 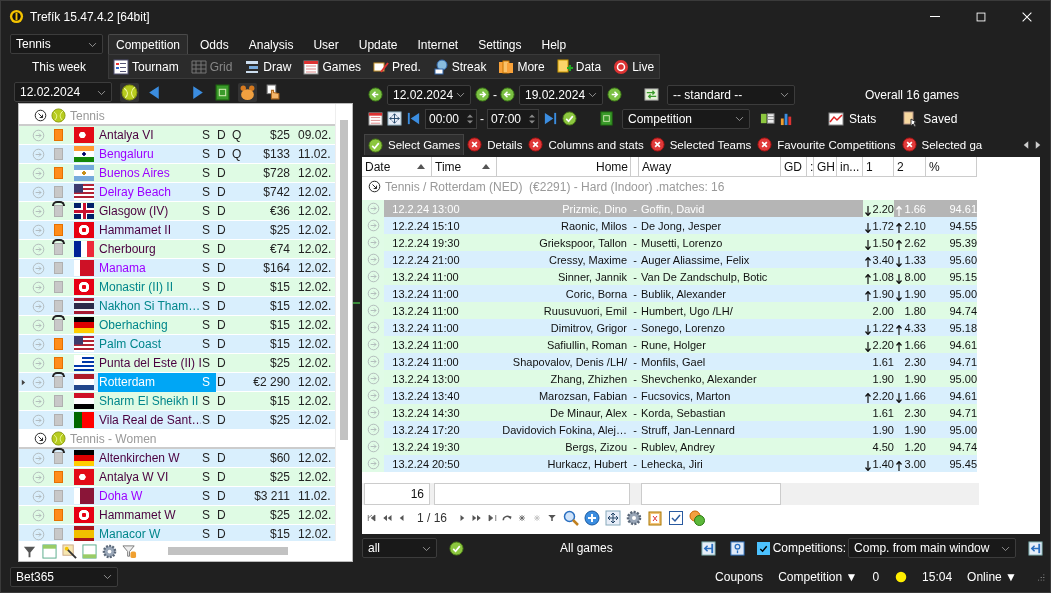 What do you see at coordinates (64, 576) in the screenshot?
I see `bookmaker-dropdown: Bet365` at bounding box center [64, 576].